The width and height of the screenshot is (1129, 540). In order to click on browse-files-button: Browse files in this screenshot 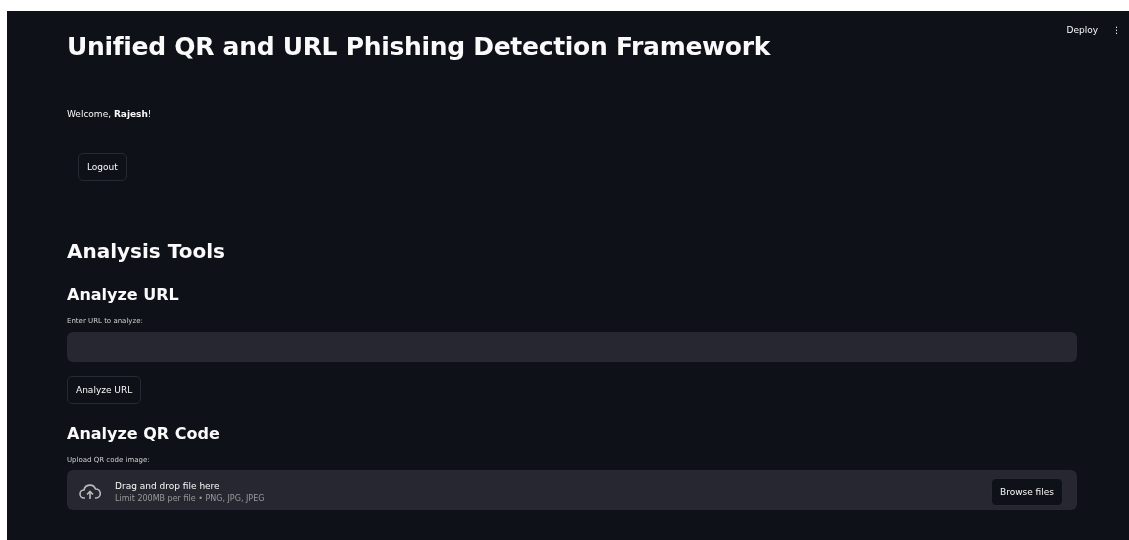, I will do `click(1026, 492)`.